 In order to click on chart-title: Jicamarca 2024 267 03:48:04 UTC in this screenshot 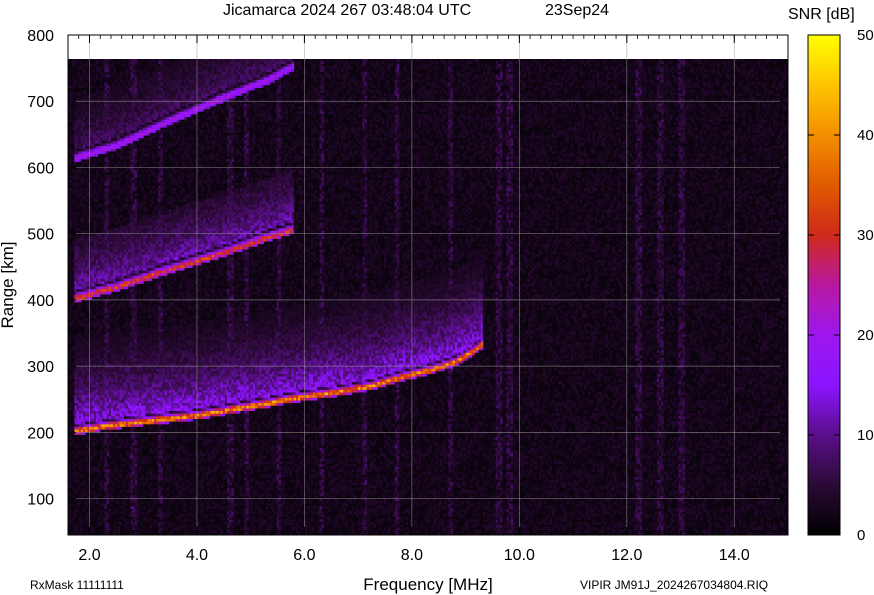, I will do `click(347, 10)`.